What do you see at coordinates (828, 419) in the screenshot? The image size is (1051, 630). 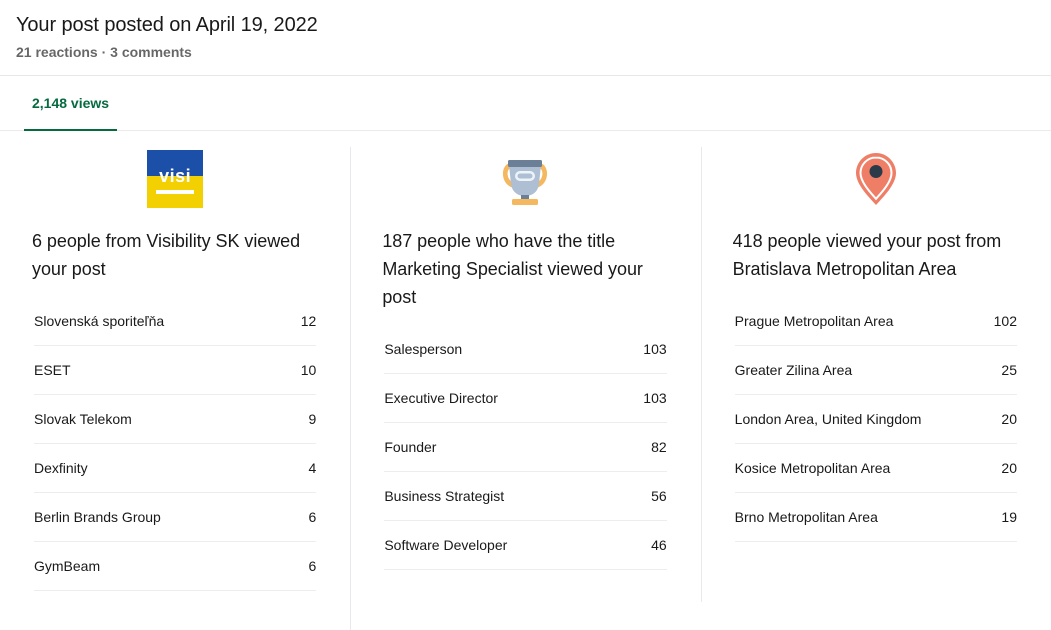 I see `list-item-label: London Area, United Kingdom` at bounding box center [828, 419].